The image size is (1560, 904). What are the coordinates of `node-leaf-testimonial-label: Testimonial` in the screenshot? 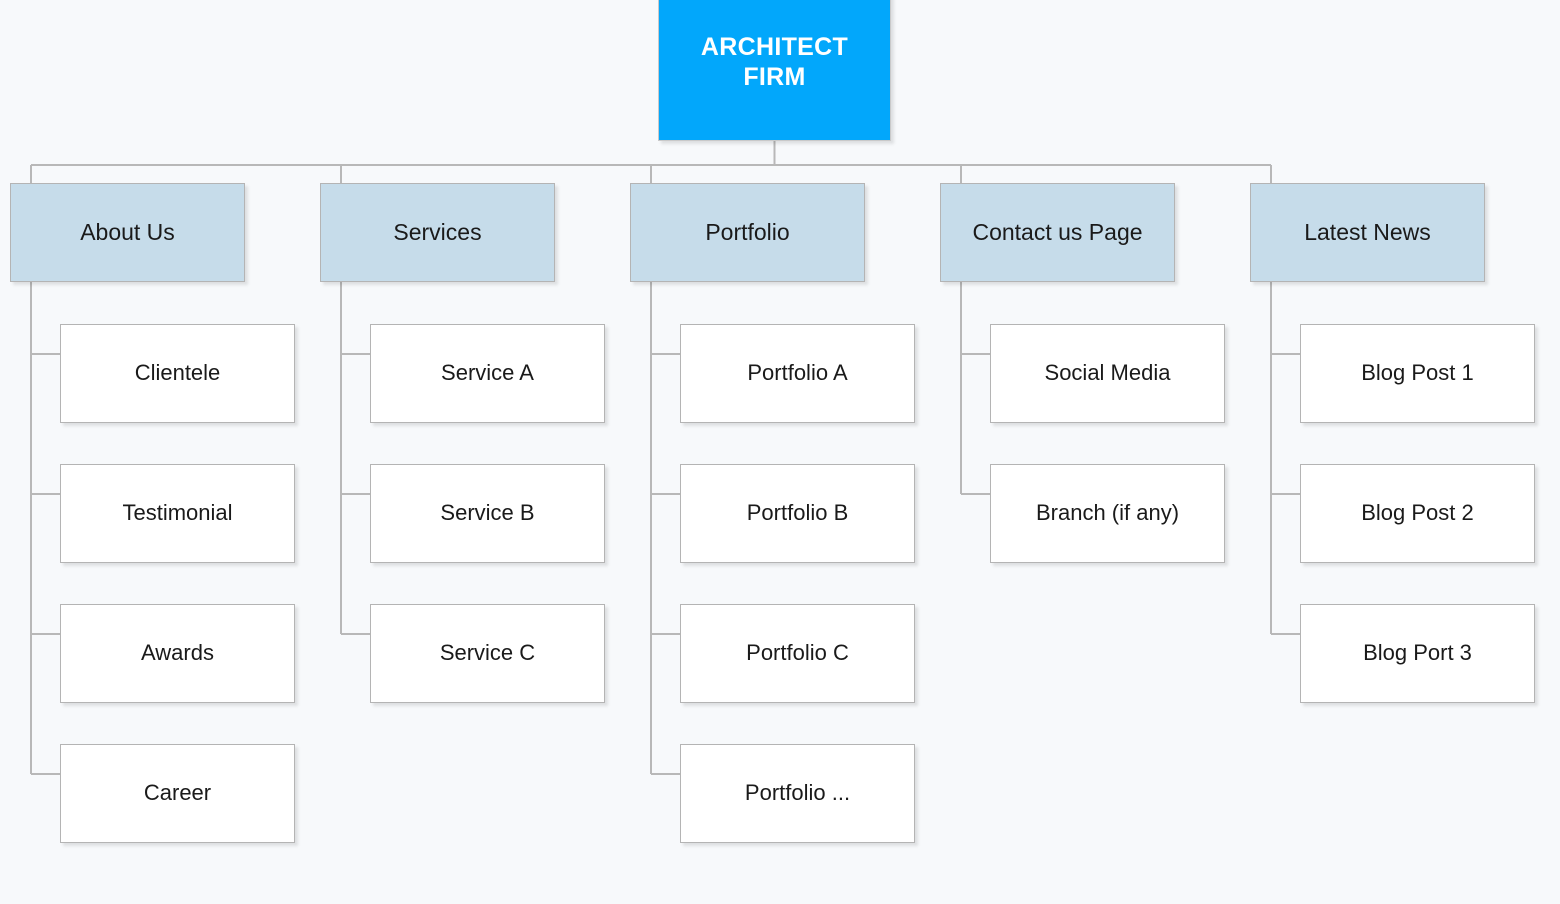 It's located at (177, 513).